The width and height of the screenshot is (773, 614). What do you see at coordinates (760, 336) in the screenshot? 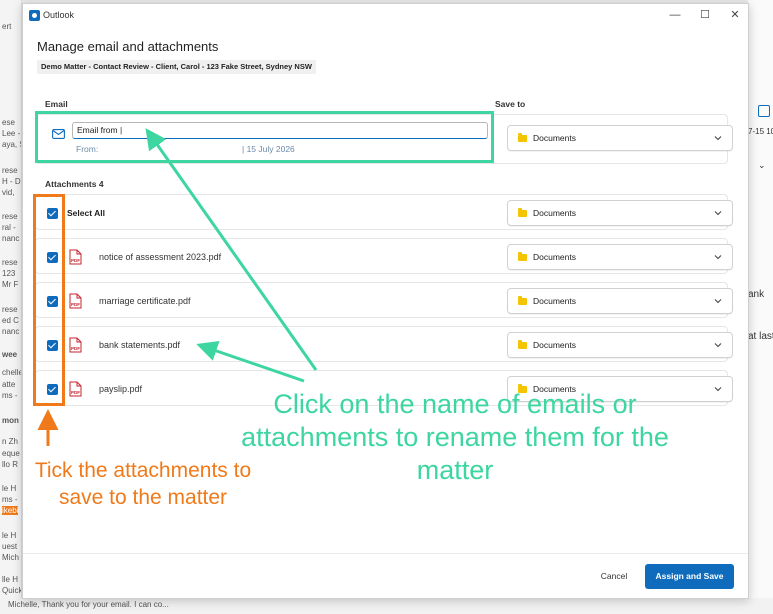
I see `bg-fragment: at last` at bounding box center [760, 336].